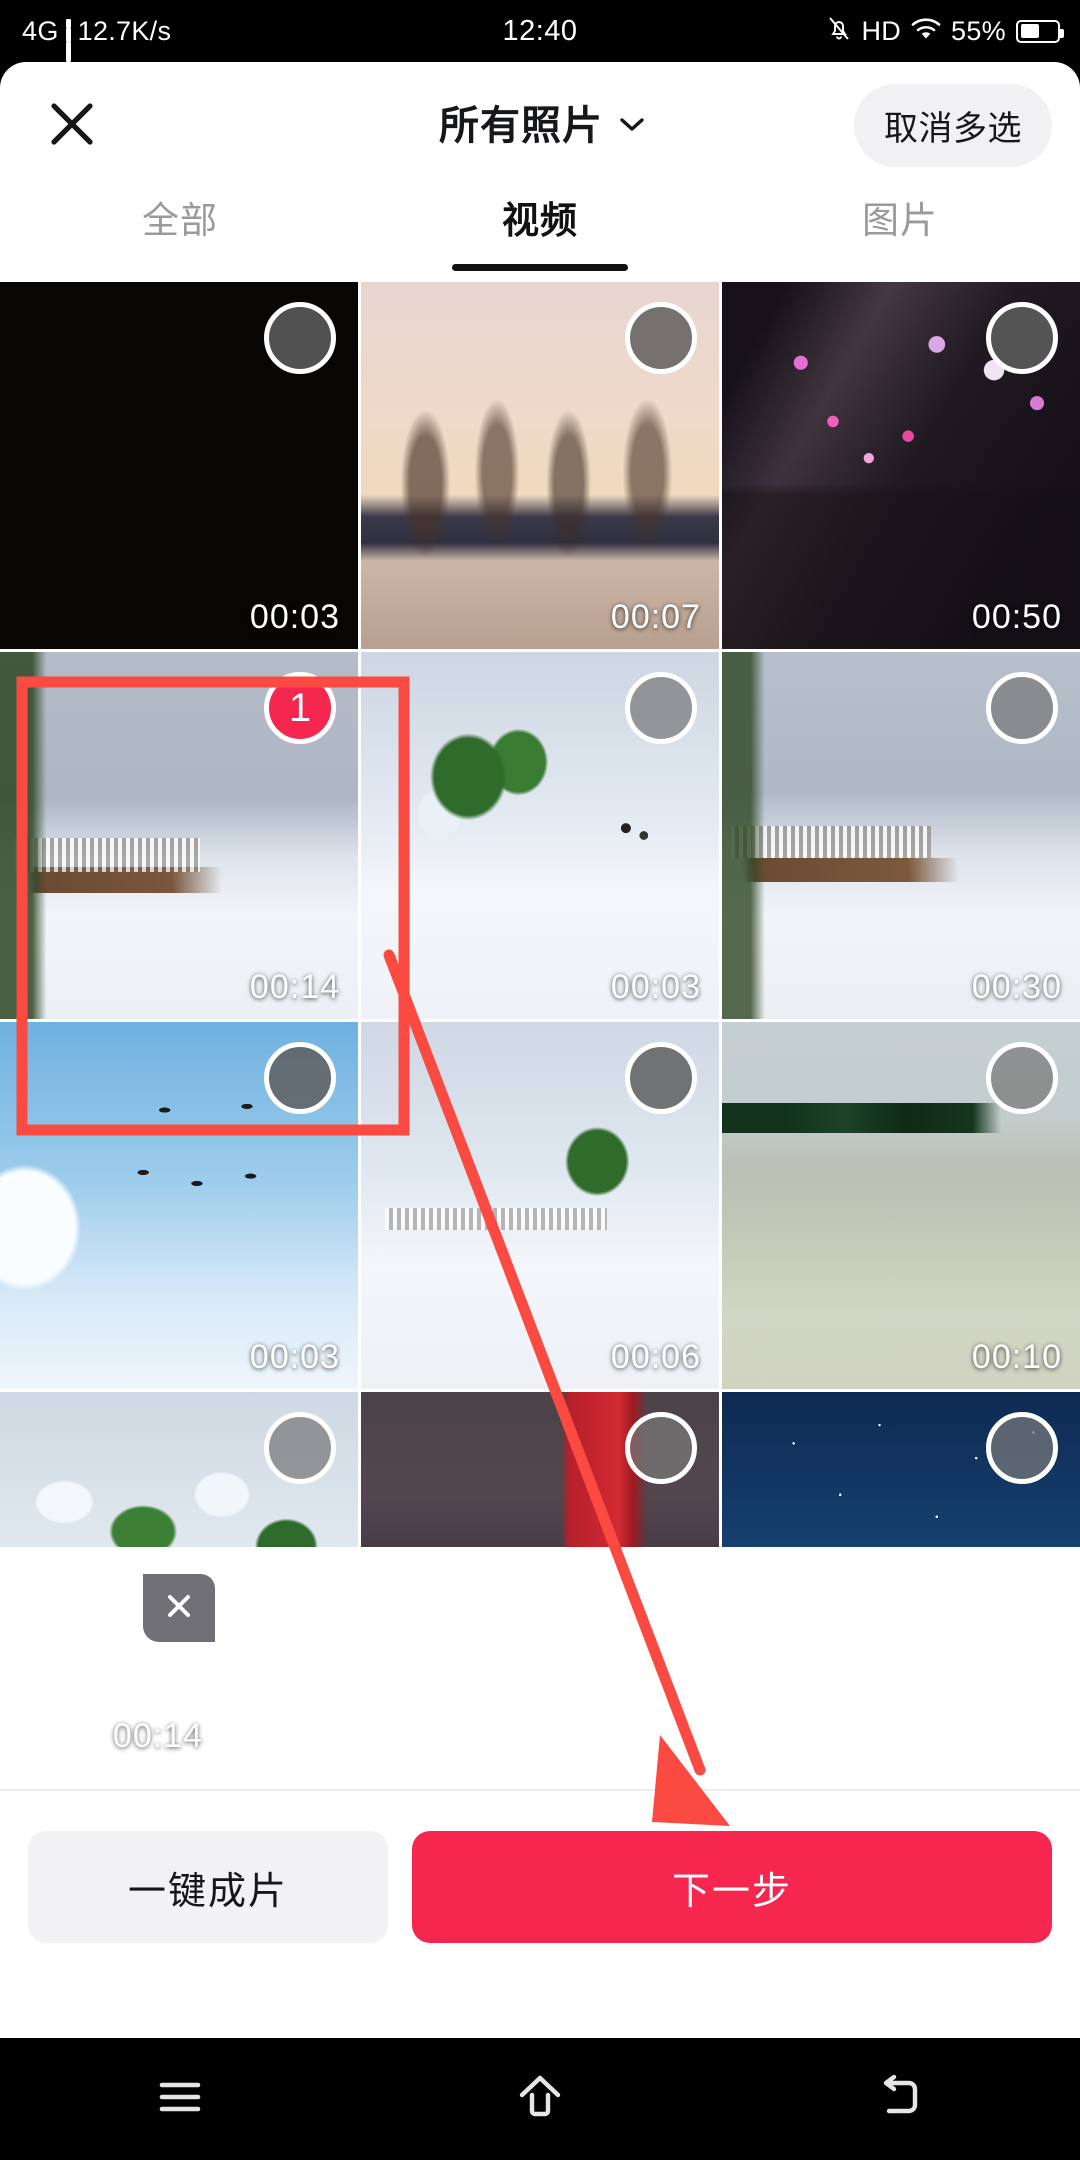 This screenshot has width=1080, height=2160. What do you see at coordinates (540, 267) in the screenshot?
I see `tab-active-underline` at bounding box center [540, 267].